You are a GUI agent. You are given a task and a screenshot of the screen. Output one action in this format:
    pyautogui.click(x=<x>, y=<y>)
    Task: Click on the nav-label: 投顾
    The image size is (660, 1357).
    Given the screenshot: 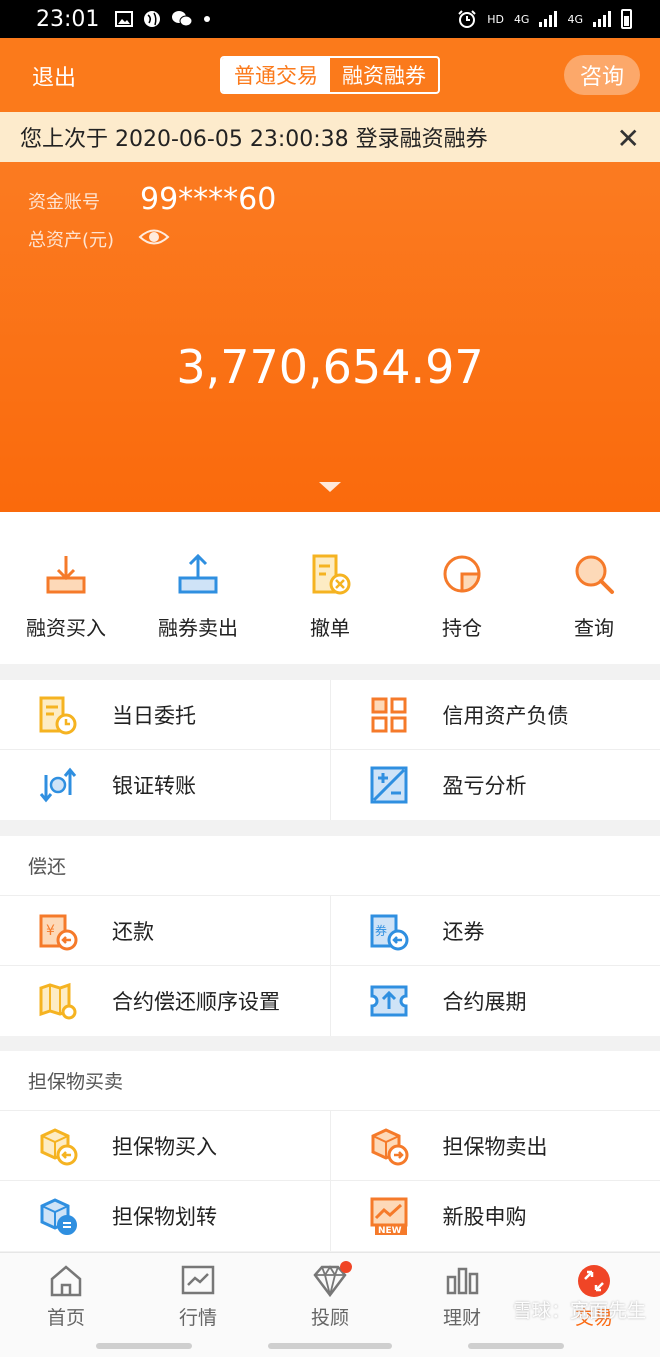 What is the action you would take?
    pyautogui.click(x=329, y=1318)
    